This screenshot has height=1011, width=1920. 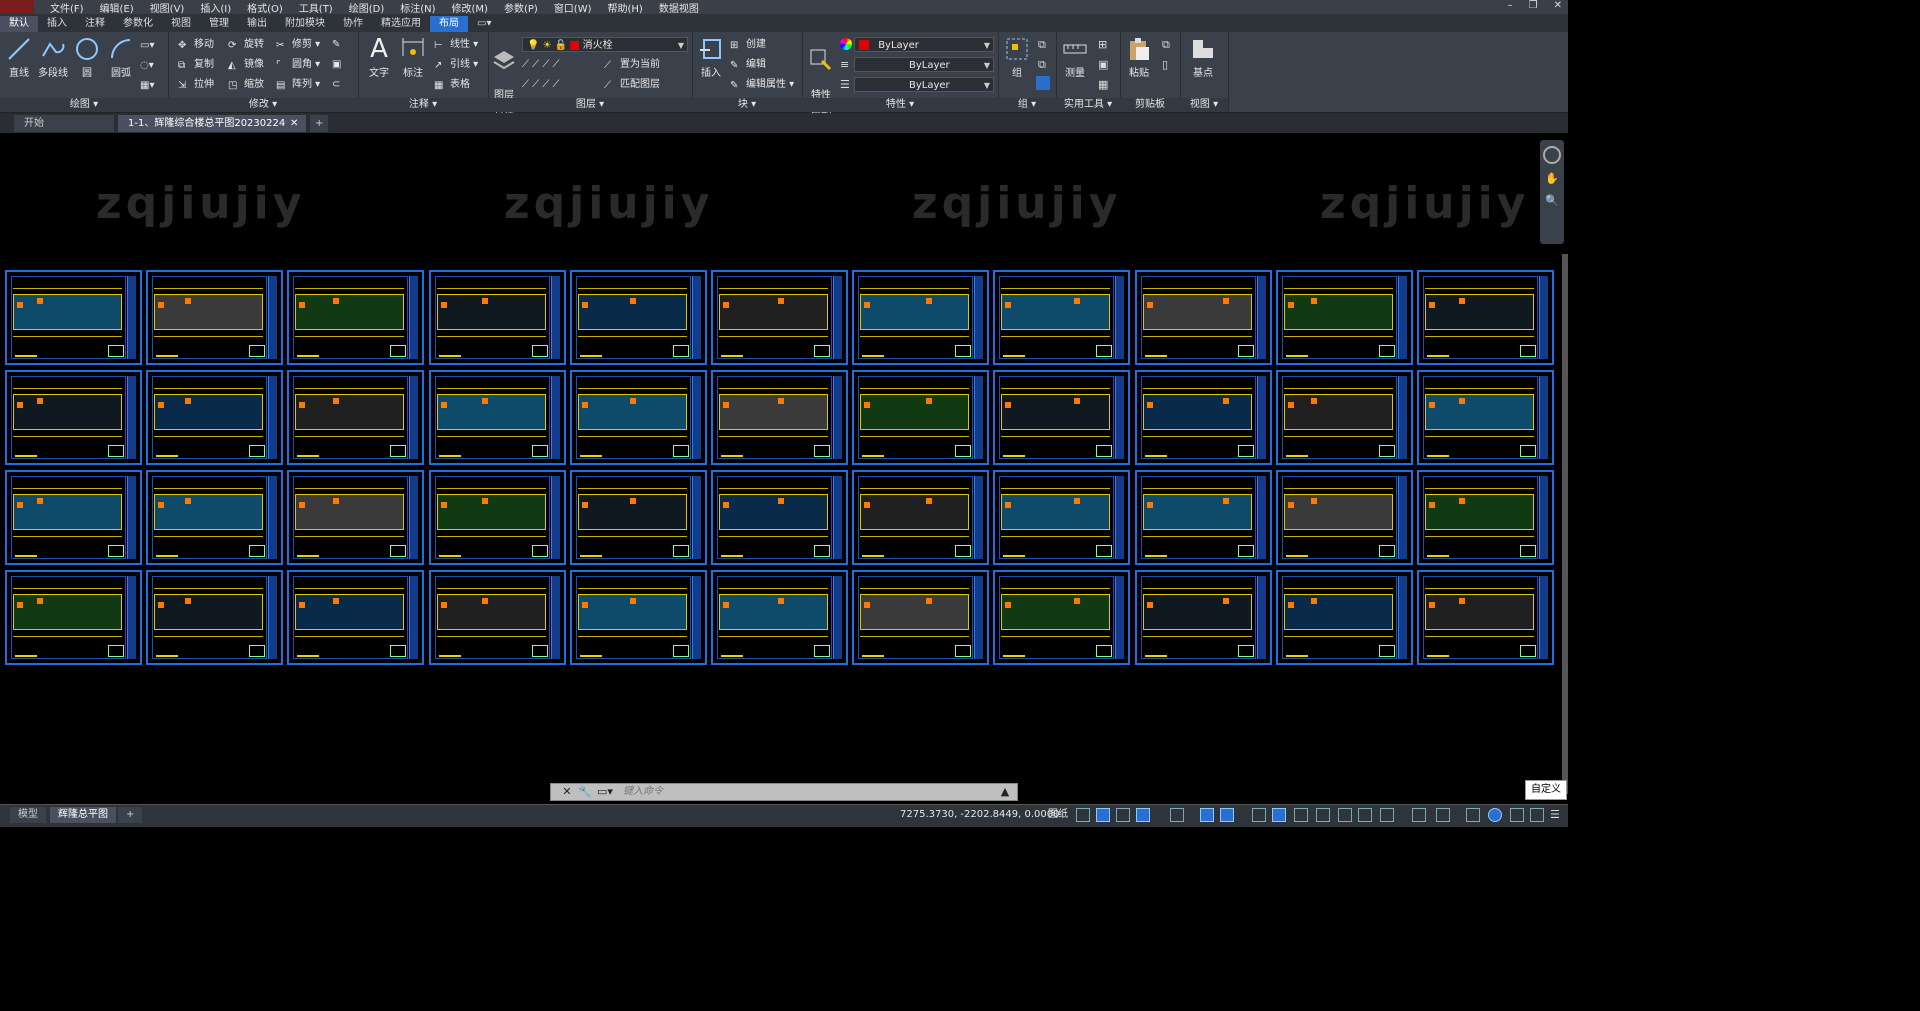 I want to click on tab-default: 默认, so click(x=19, y=24).